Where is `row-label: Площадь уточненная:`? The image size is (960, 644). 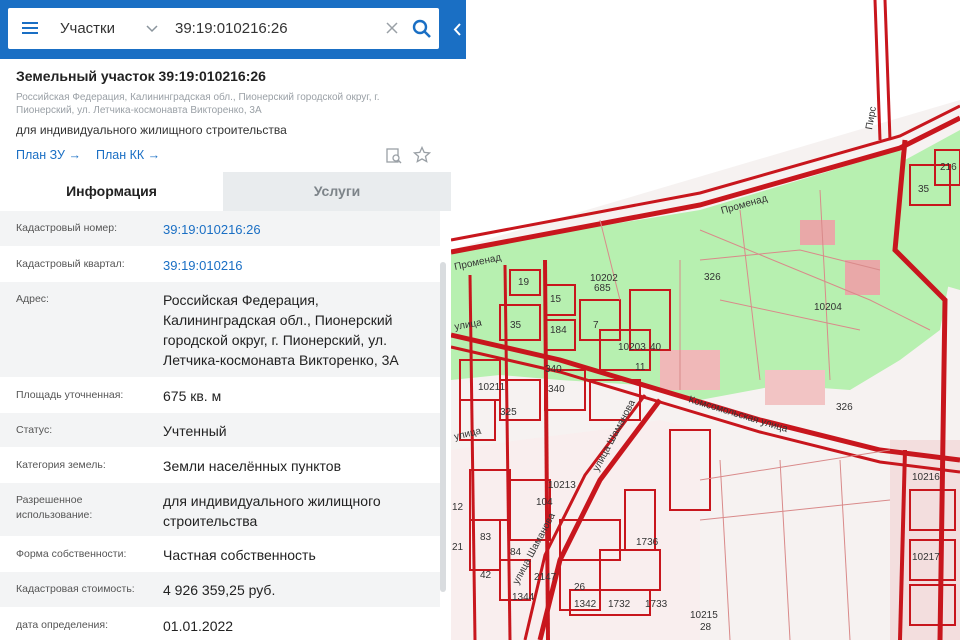 row-label: Площадь уточненная: is located at coordinates (70, 395).